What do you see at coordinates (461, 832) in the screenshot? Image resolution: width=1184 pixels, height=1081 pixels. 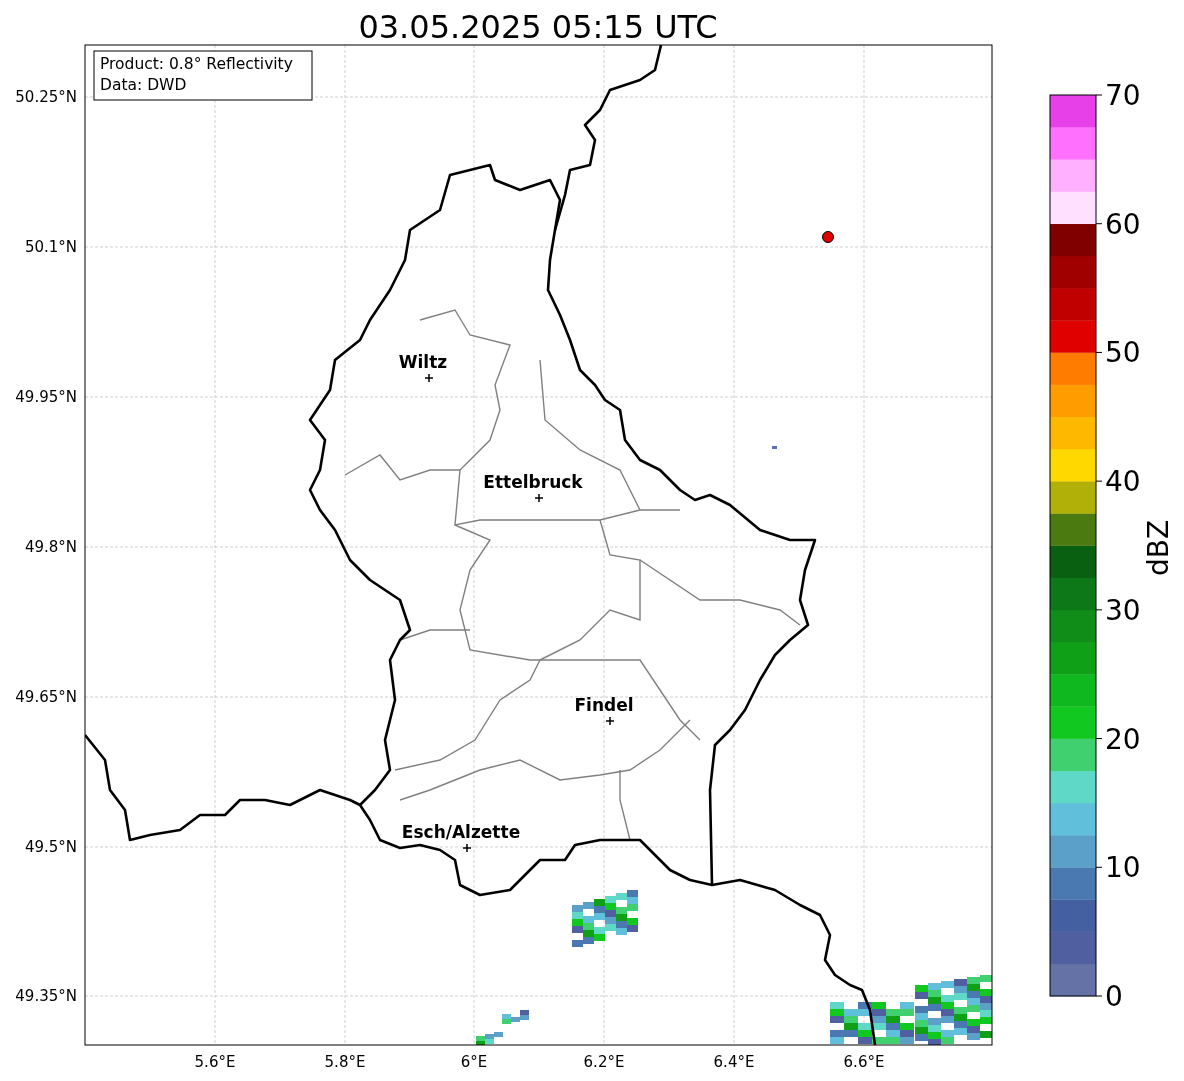 I see `city-label: Esch/Alzette` at bounding box center [461, 832].